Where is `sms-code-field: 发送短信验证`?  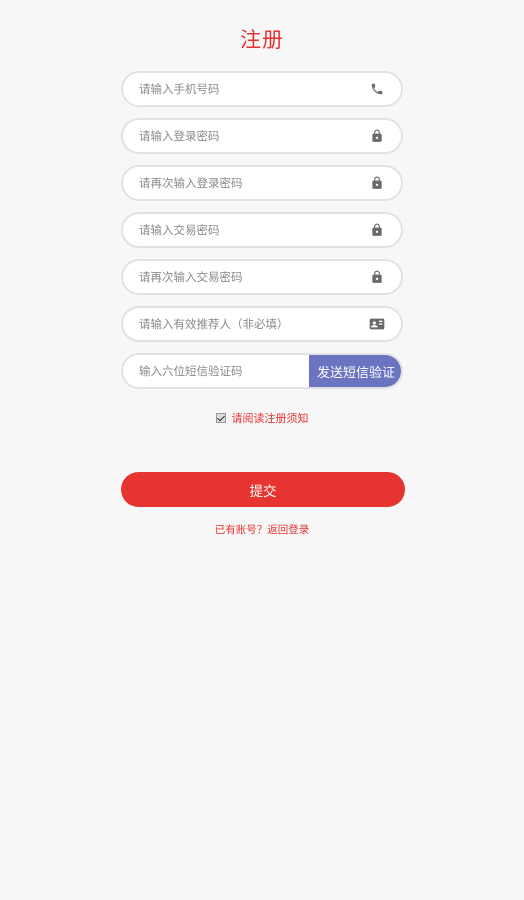 sms-code-field: 发送短信验证 is located at coordinates (262, 371).